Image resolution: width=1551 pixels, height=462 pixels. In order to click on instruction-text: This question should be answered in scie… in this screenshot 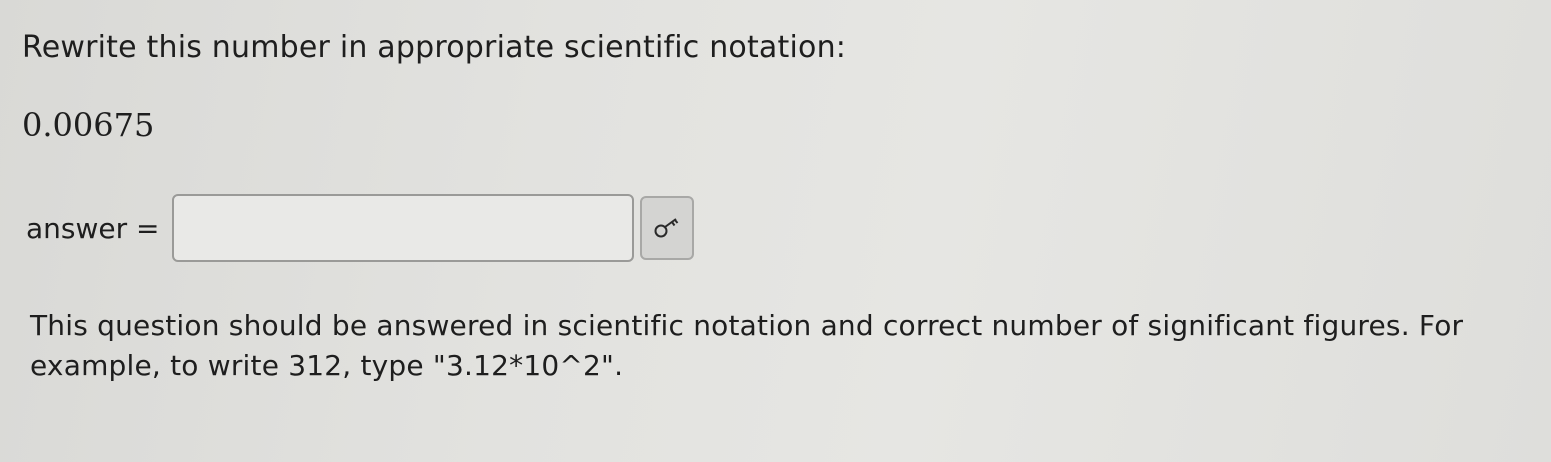, I will do `click(747, 345)`.